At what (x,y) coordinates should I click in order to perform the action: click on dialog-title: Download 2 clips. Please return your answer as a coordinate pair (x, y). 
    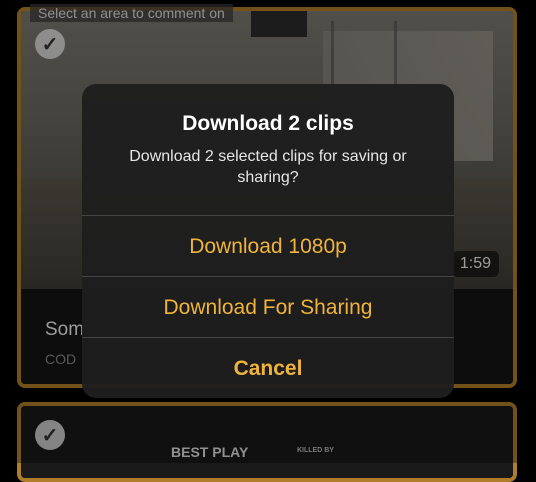
    Looking at the image, I should click on (268, 123).